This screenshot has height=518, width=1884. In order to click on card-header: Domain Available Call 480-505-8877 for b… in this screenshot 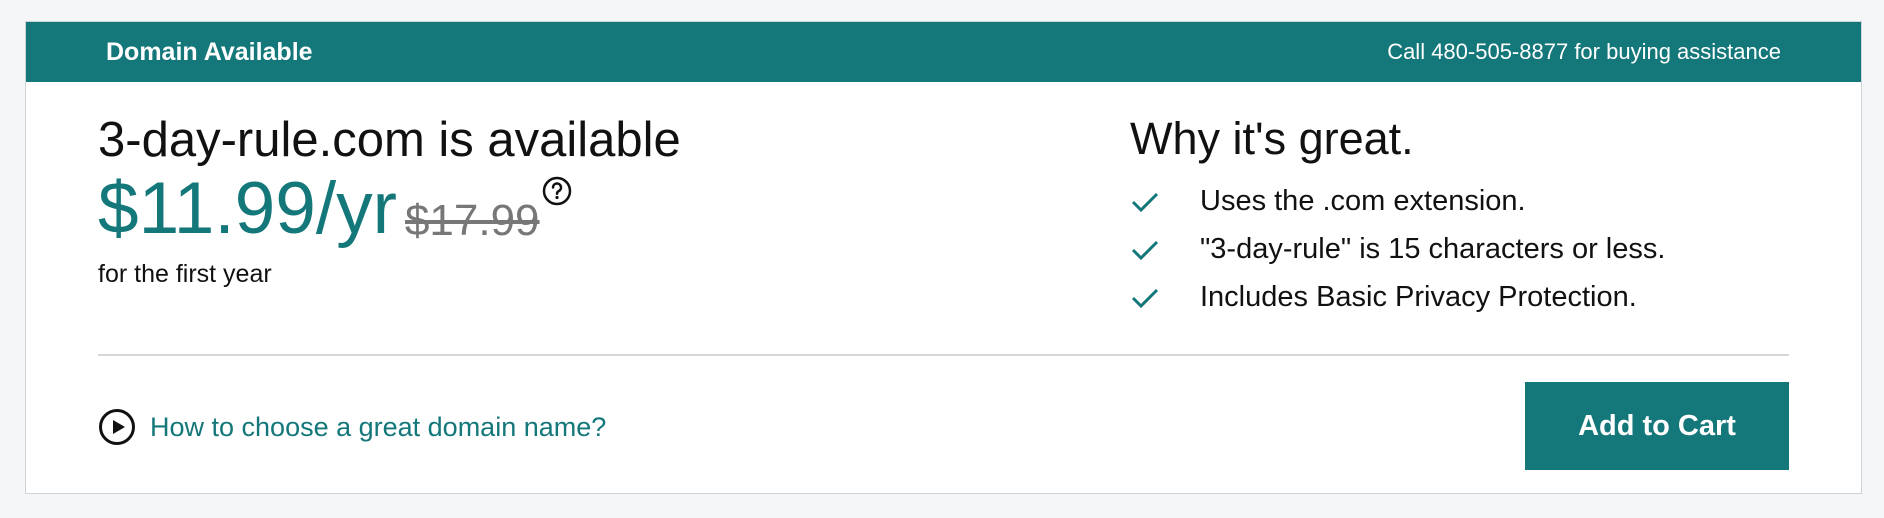, I will do `click(943, 52)`.